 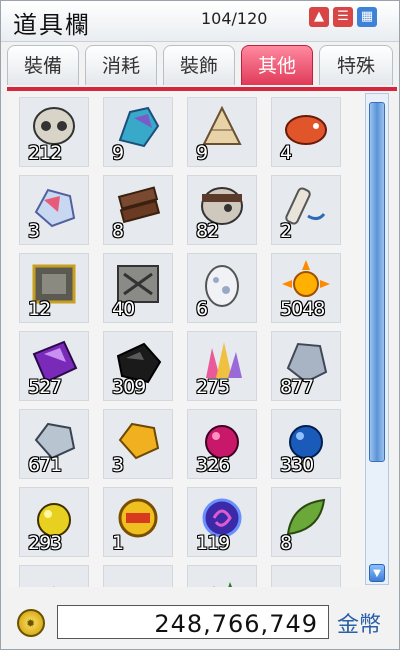 What do you see at coordinates (306, 366) in the screenshot?
I see `inventory-slot: 877` at bounding box center [306, 366].